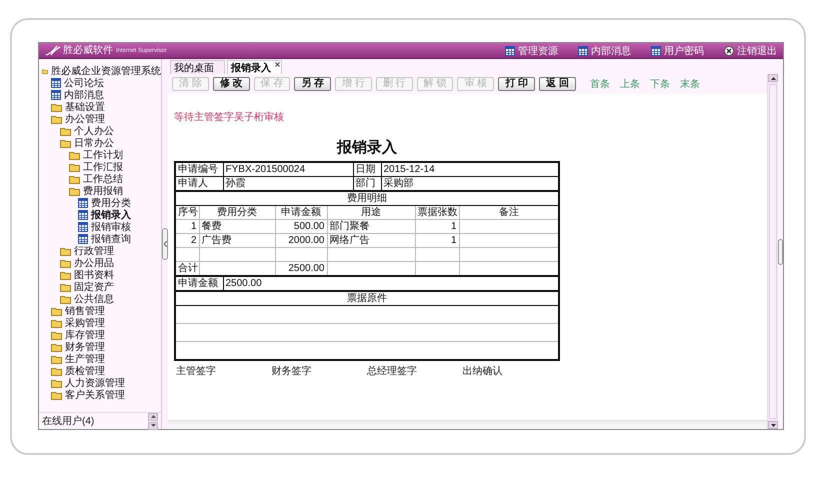  I want to click on close-icon, so click(277, 64).